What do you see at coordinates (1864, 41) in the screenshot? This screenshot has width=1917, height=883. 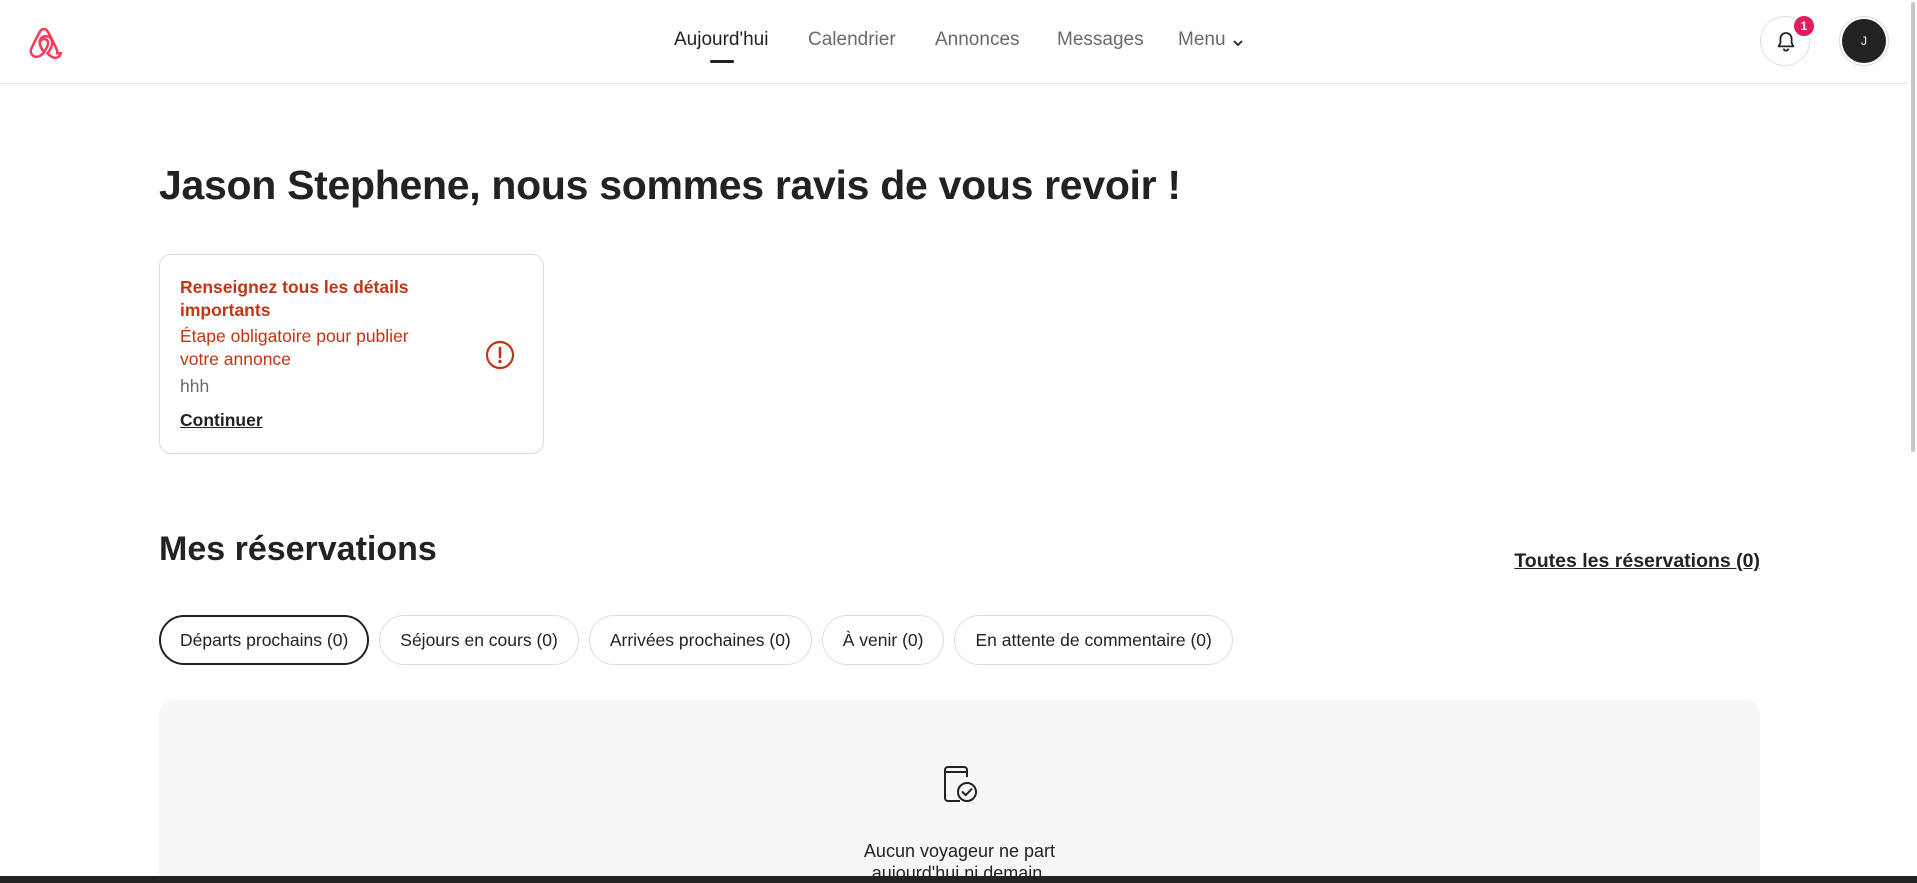 I see `avatar: J` at bounding box center [1864, 41].